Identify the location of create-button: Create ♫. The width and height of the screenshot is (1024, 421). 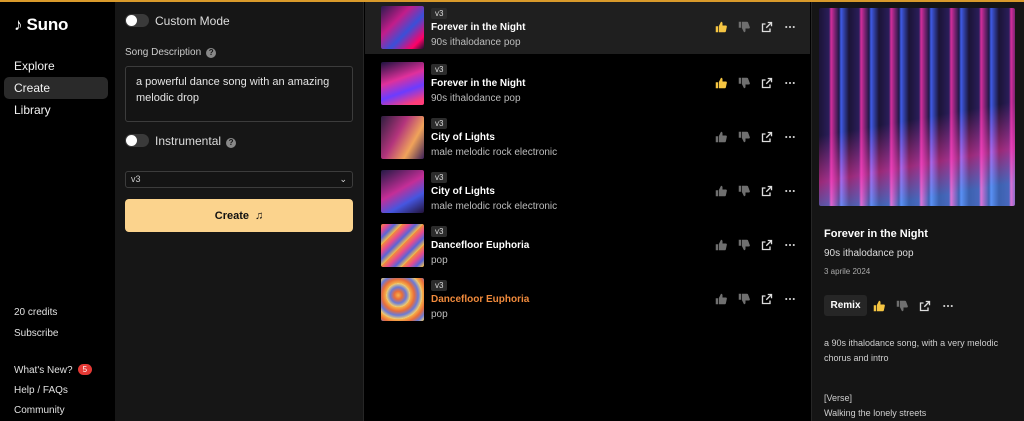
(239, 215).